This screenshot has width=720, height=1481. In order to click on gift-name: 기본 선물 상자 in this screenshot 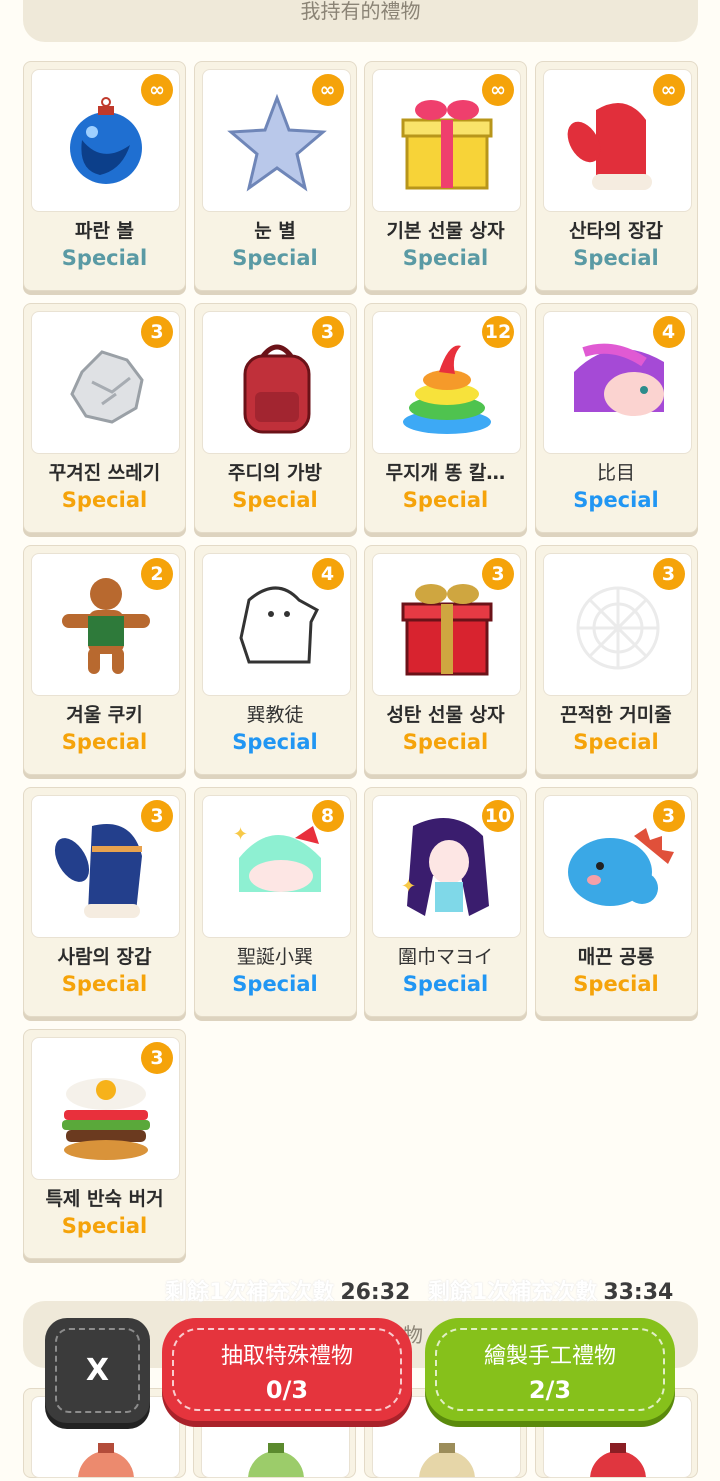, I will do `click(445, 231)`.